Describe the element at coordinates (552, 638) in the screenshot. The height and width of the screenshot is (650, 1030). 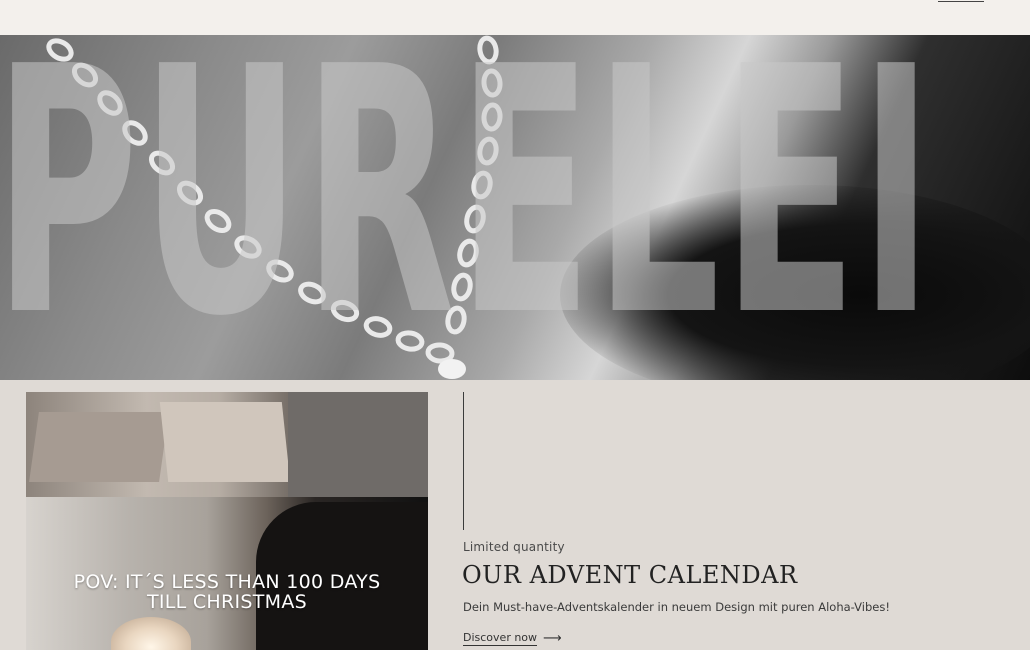
I see `arrow-right-icon: ⟶` at that location.